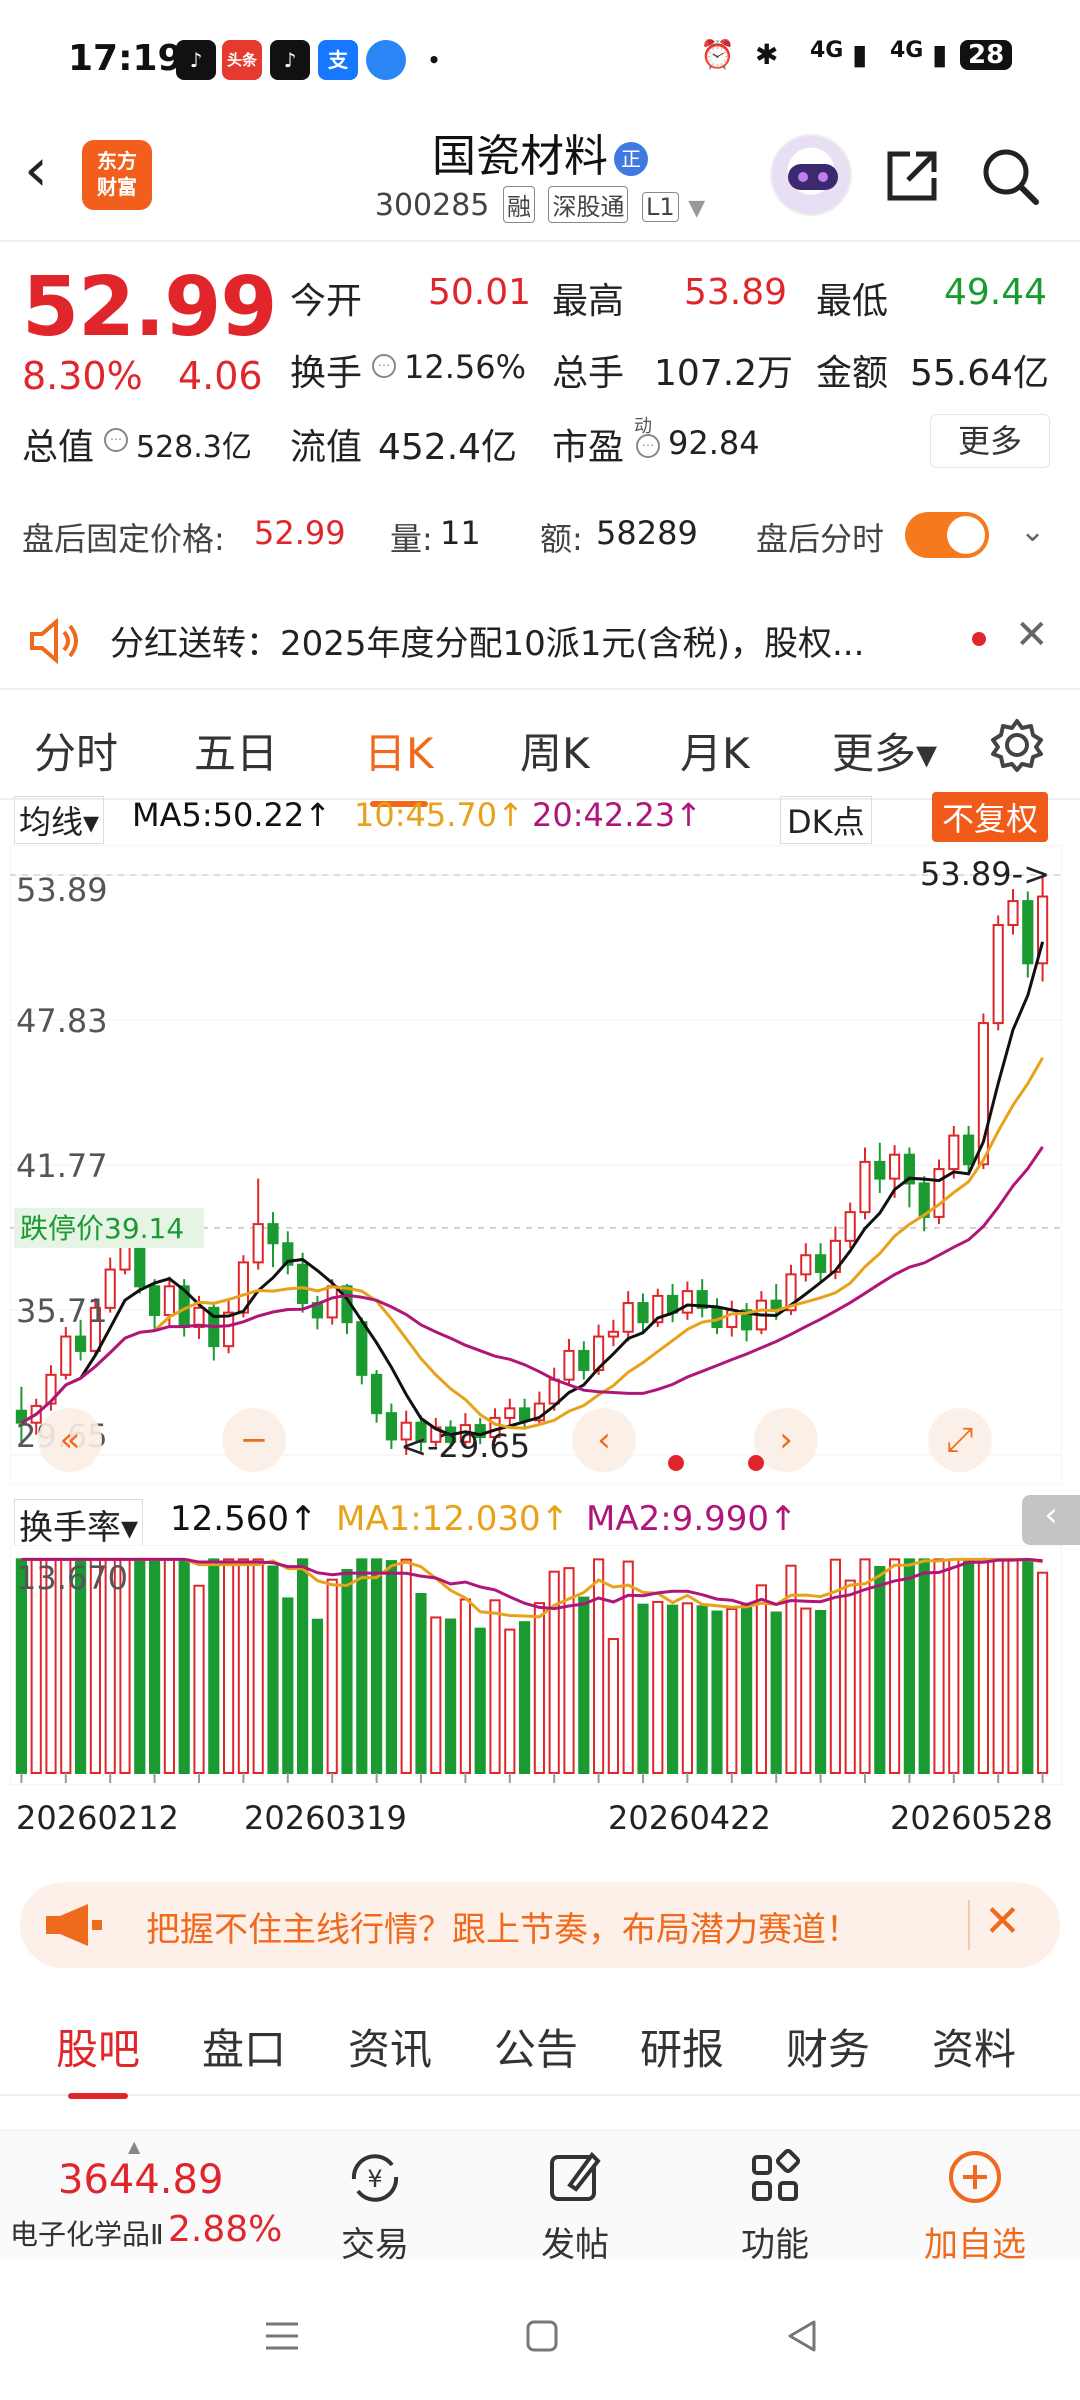 The height and width of the screenshot is (2400, 1080). I want to click on tab-forum: 股吧, so click(98, 2057).